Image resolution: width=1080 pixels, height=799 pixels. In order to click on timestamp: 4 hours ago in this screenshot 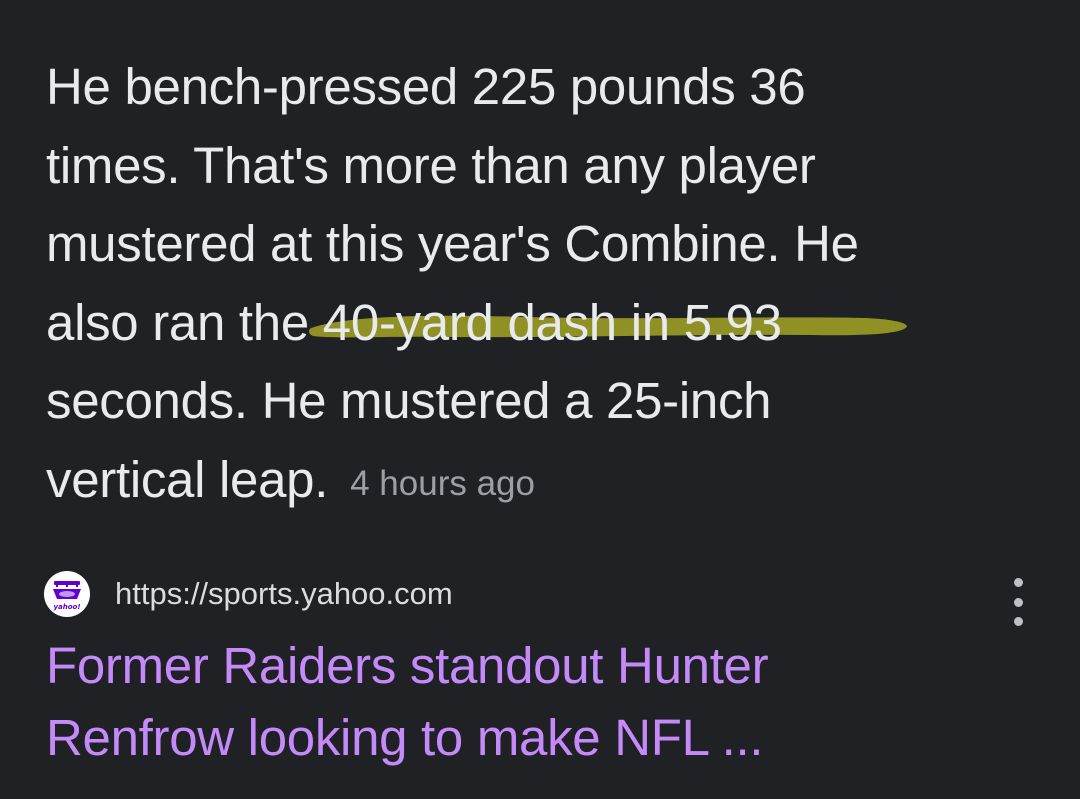, I will do `click(442, 483)`.